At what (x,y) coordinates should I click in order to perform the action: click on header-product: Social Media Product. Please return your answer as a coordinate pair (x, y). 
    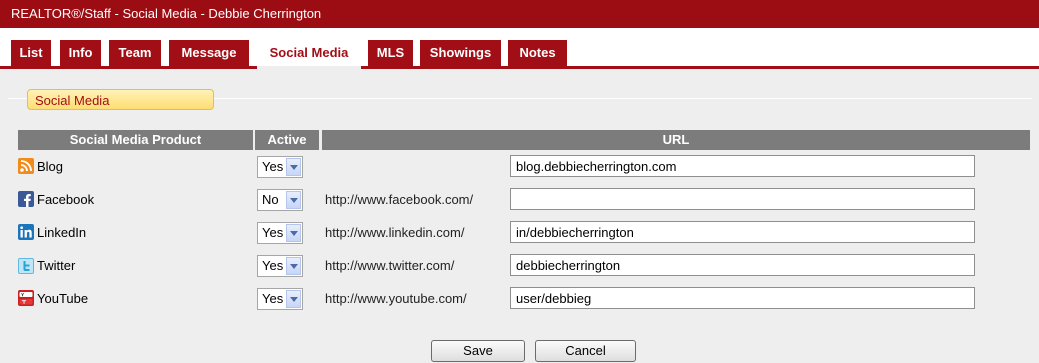
    Looking at the image, I should click on (135, 140).